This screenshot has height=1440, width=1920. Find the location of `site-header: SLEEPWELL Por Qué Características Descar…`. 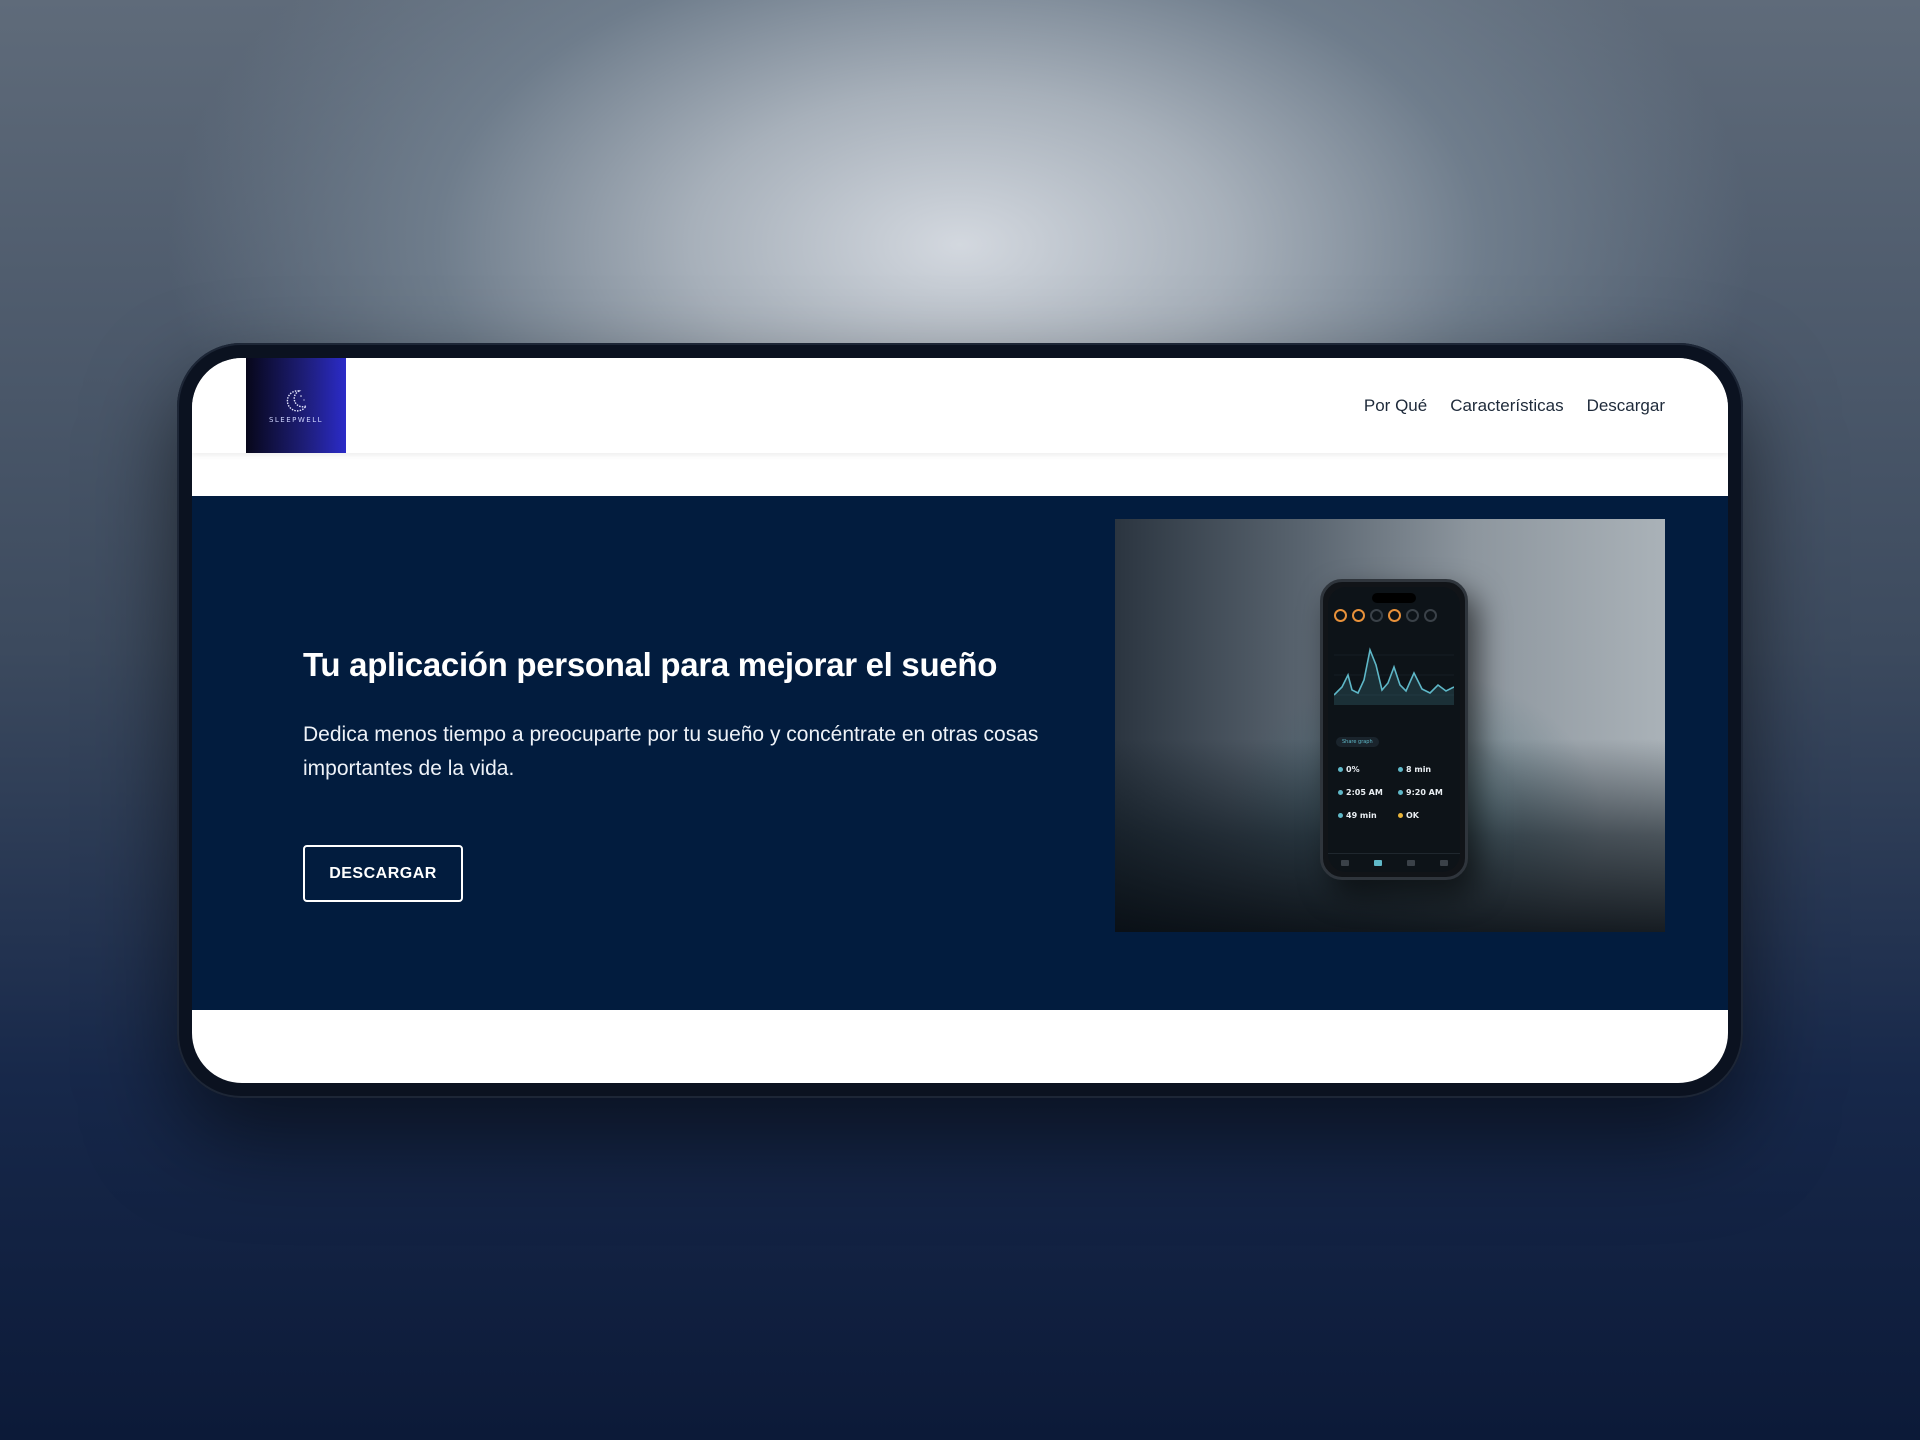

site-header: SLEEPWELL Por Qué Características Descar… is located at coordinates (960, 405).